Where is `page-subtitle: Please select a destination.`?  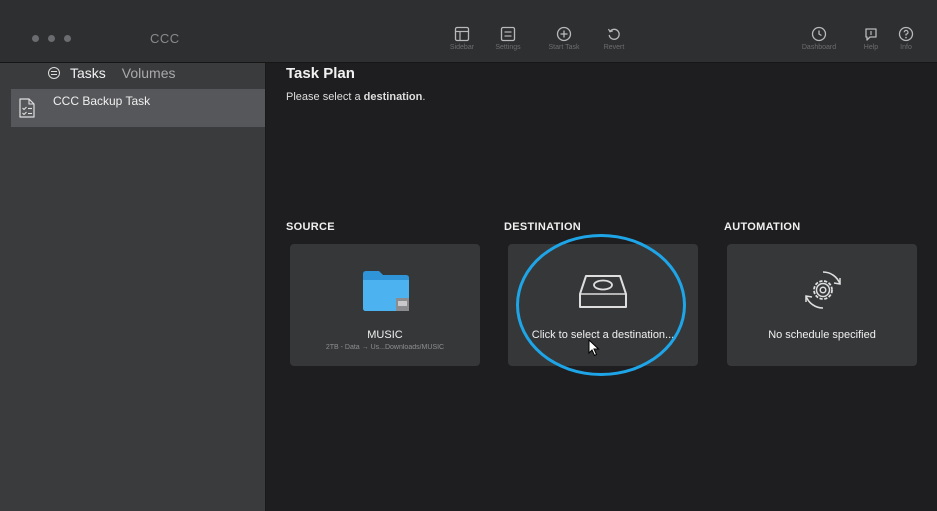
page-subtitle: Please select a destination. is located at coordinates (355, 97).